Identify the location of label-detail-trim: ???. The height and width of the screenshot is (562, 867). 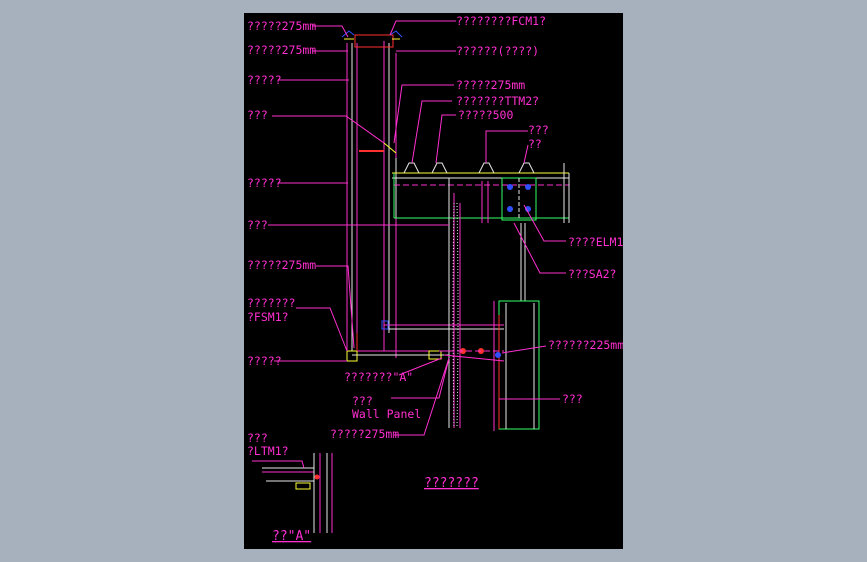
(257, 438).